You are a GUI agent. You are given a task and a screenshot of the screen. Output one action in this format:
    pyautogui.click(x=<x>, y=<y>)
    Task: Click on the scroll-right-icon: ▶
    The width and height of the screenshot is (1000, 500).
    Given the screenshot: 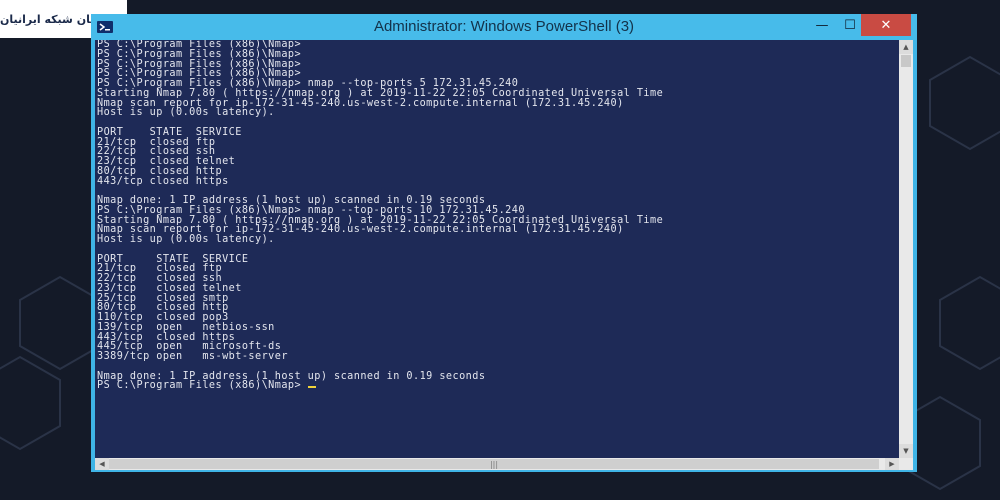 What is the action you would take?
    pyautogui.click(x=892, y=464)
    